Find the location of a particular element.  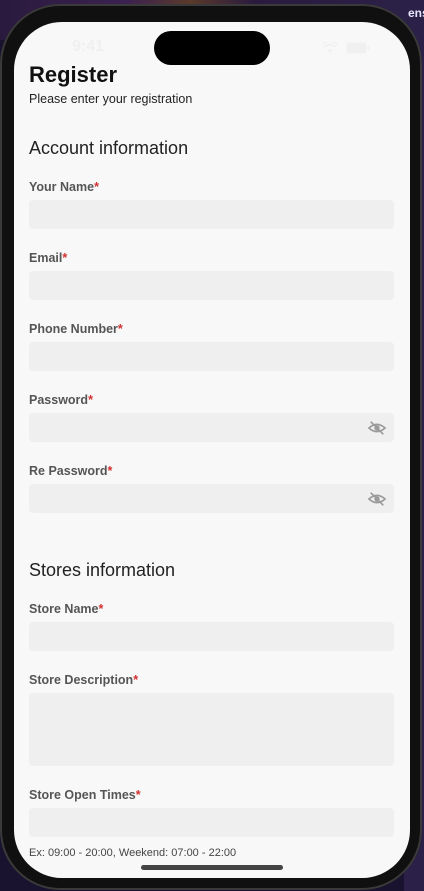

home-indicator is located at coordinates (212, 867).